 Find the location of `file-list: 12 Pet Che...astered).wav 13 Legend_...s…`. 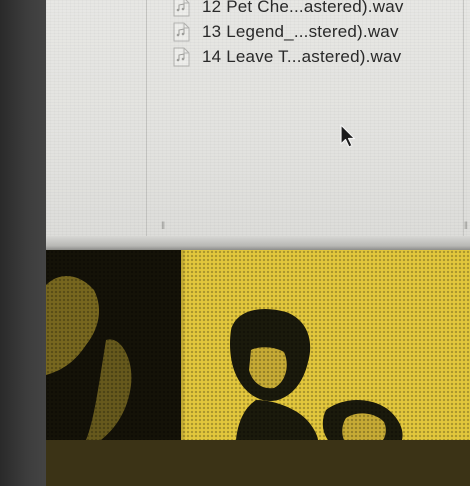

file-list: 12 Pet Che...astered).wav 13 Legend_...s… is located at coordinates (288, 34).